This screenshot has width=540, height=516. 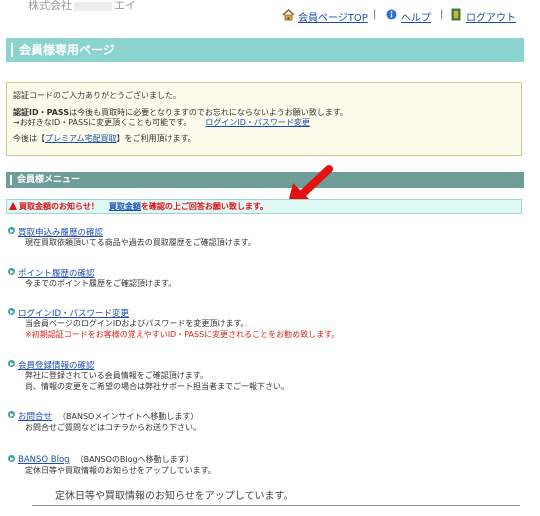 I want to click on menu-item-desc: 今までのポイント履歴をご確認頂けます。, so click(x=101, y=283).